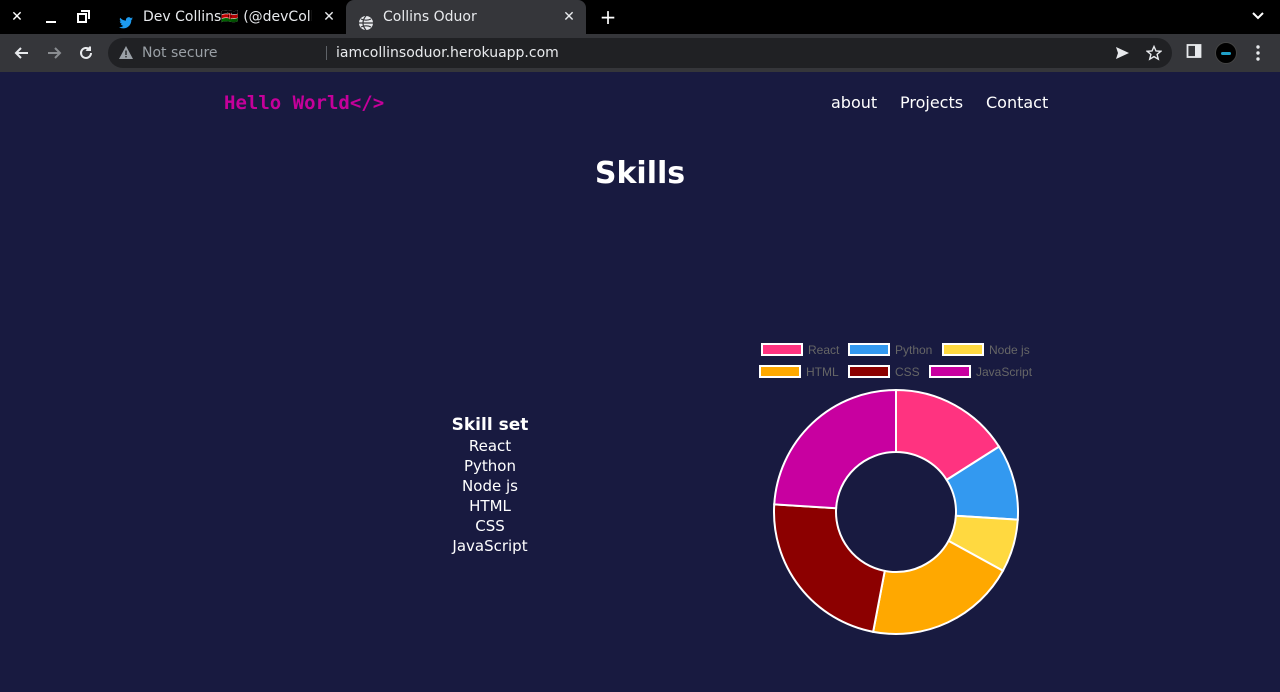 The image size is (1280, 692). I want to click on skill-list-item: HTML, so click(490, 506).